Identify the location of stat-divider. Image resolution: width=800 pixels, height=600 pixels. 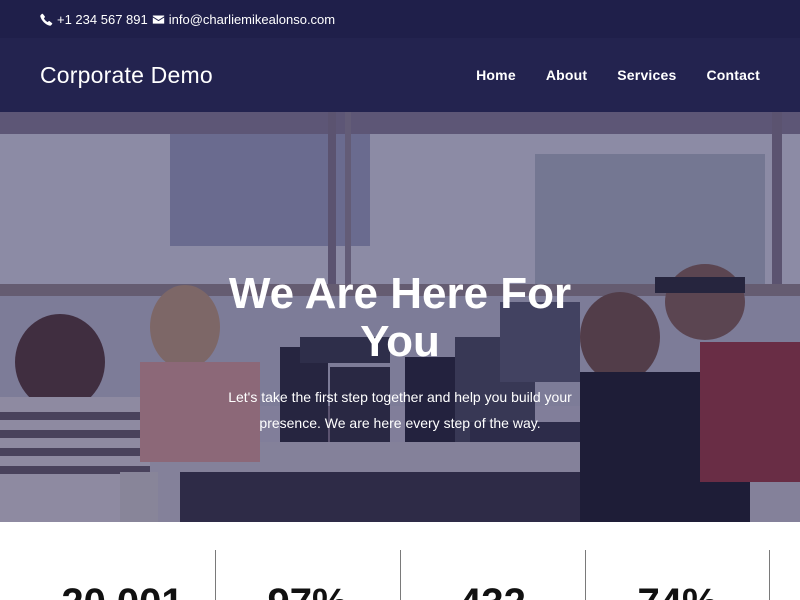
(769, 575).